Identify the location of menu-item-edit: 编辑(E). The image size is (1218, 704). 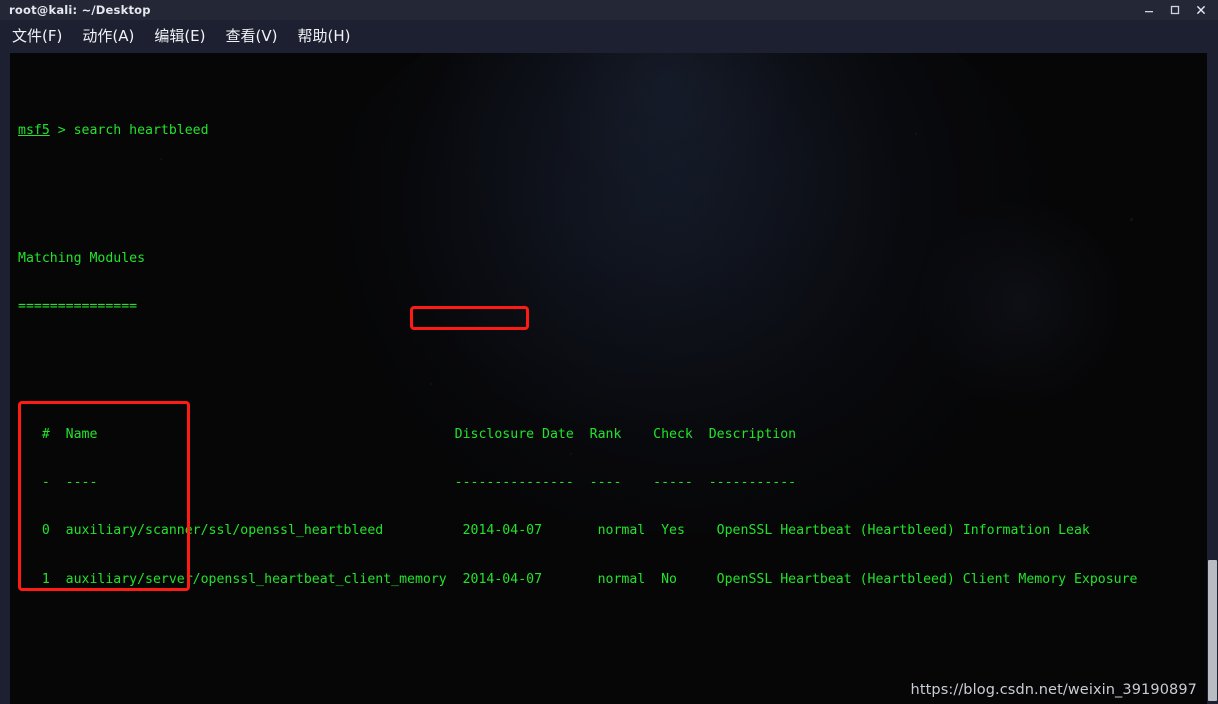
(179, 36).